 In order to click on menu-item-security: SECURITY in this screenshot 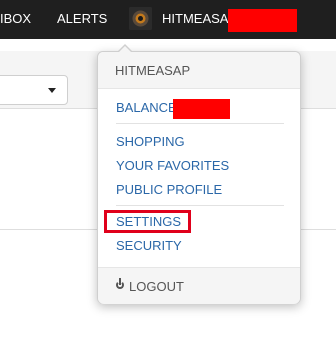, I will do `click(149, 245)`.